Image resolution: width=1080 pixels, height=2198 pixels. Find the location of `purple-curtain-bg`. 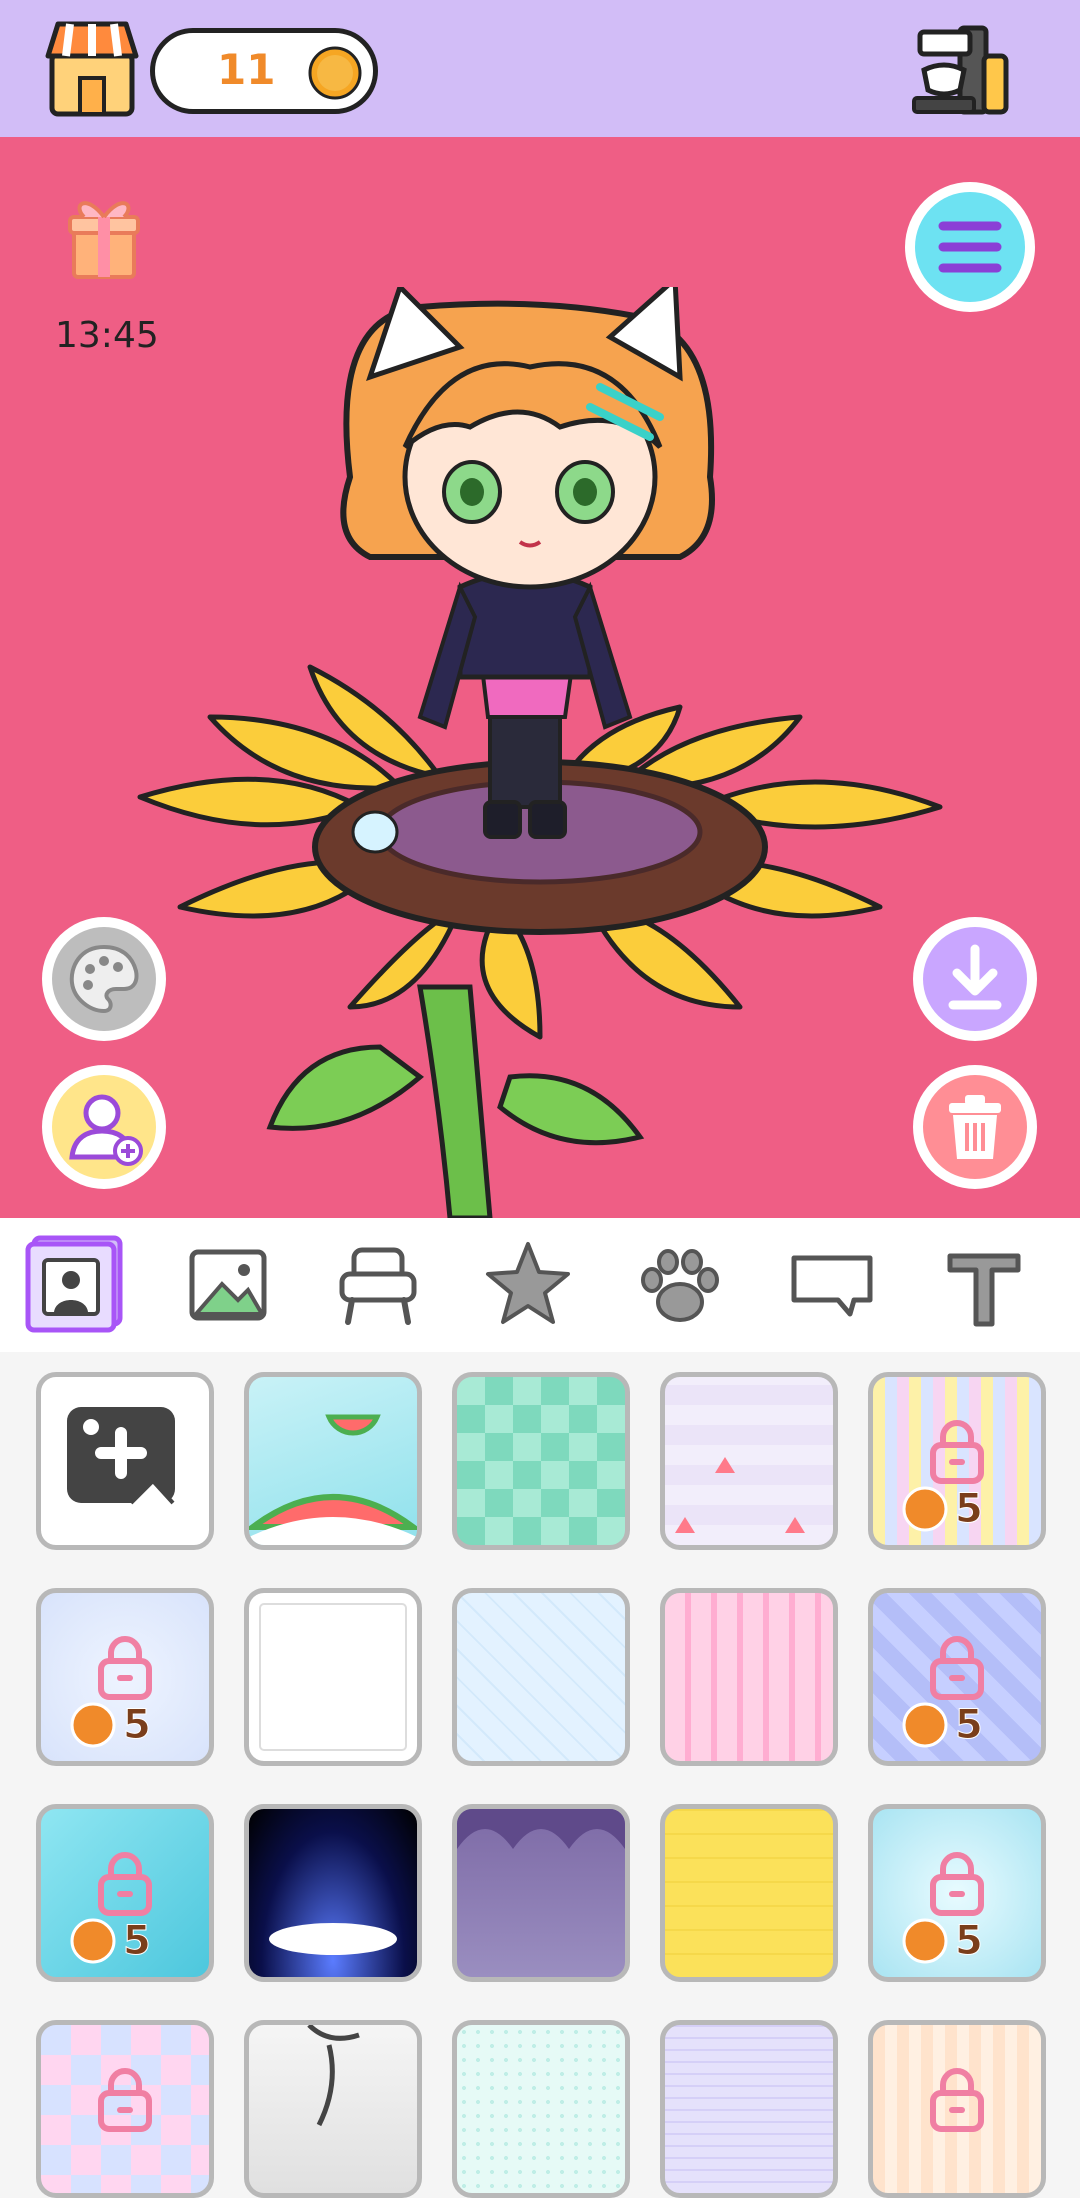

purple-curtain-bg is located at coordinates (541, 1829).